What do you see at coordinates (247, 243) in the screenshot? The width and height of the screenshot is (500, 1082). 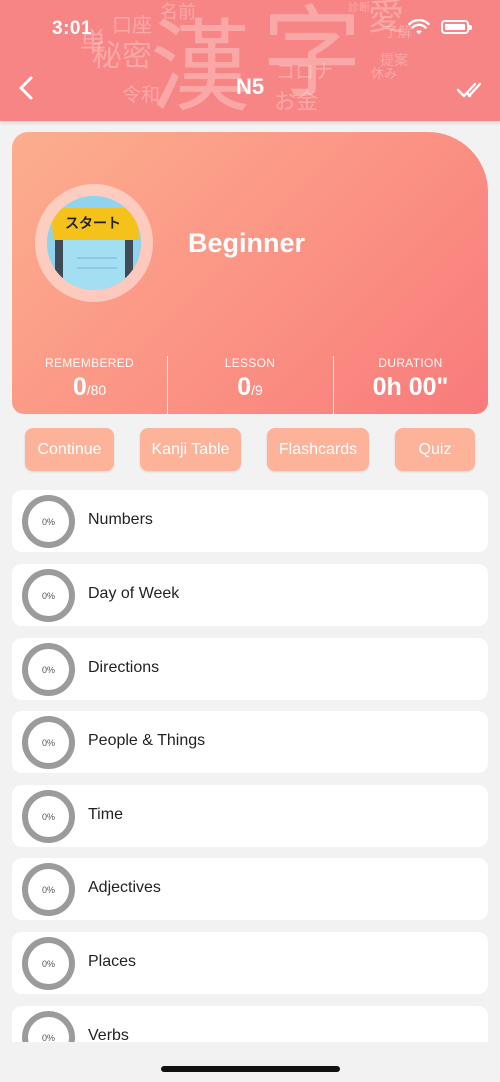 I see `level-title: Beginner` at bounding box center [247, 243].